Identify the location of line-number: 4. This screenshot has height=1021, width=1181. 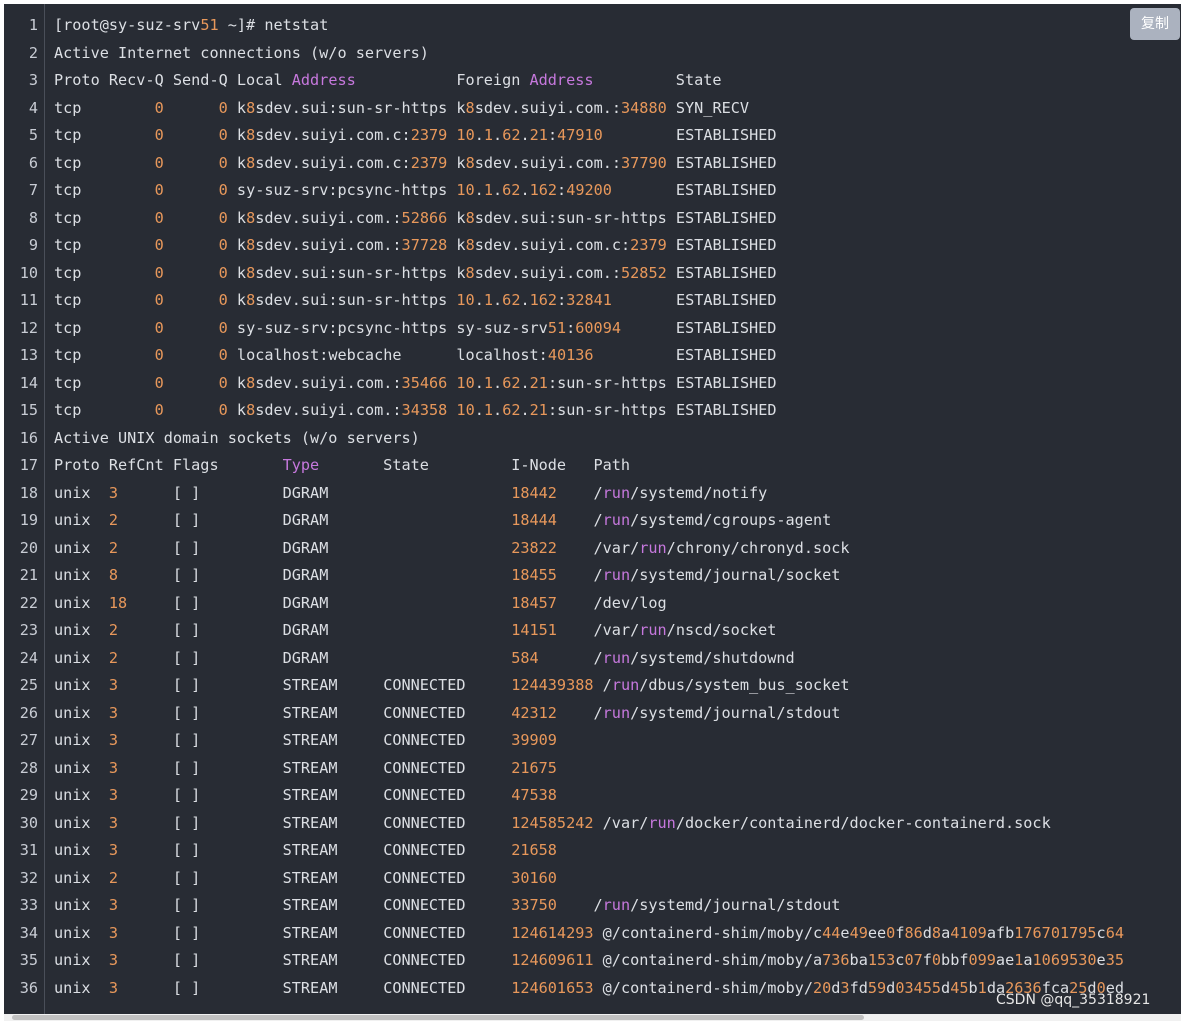
(33, 107).